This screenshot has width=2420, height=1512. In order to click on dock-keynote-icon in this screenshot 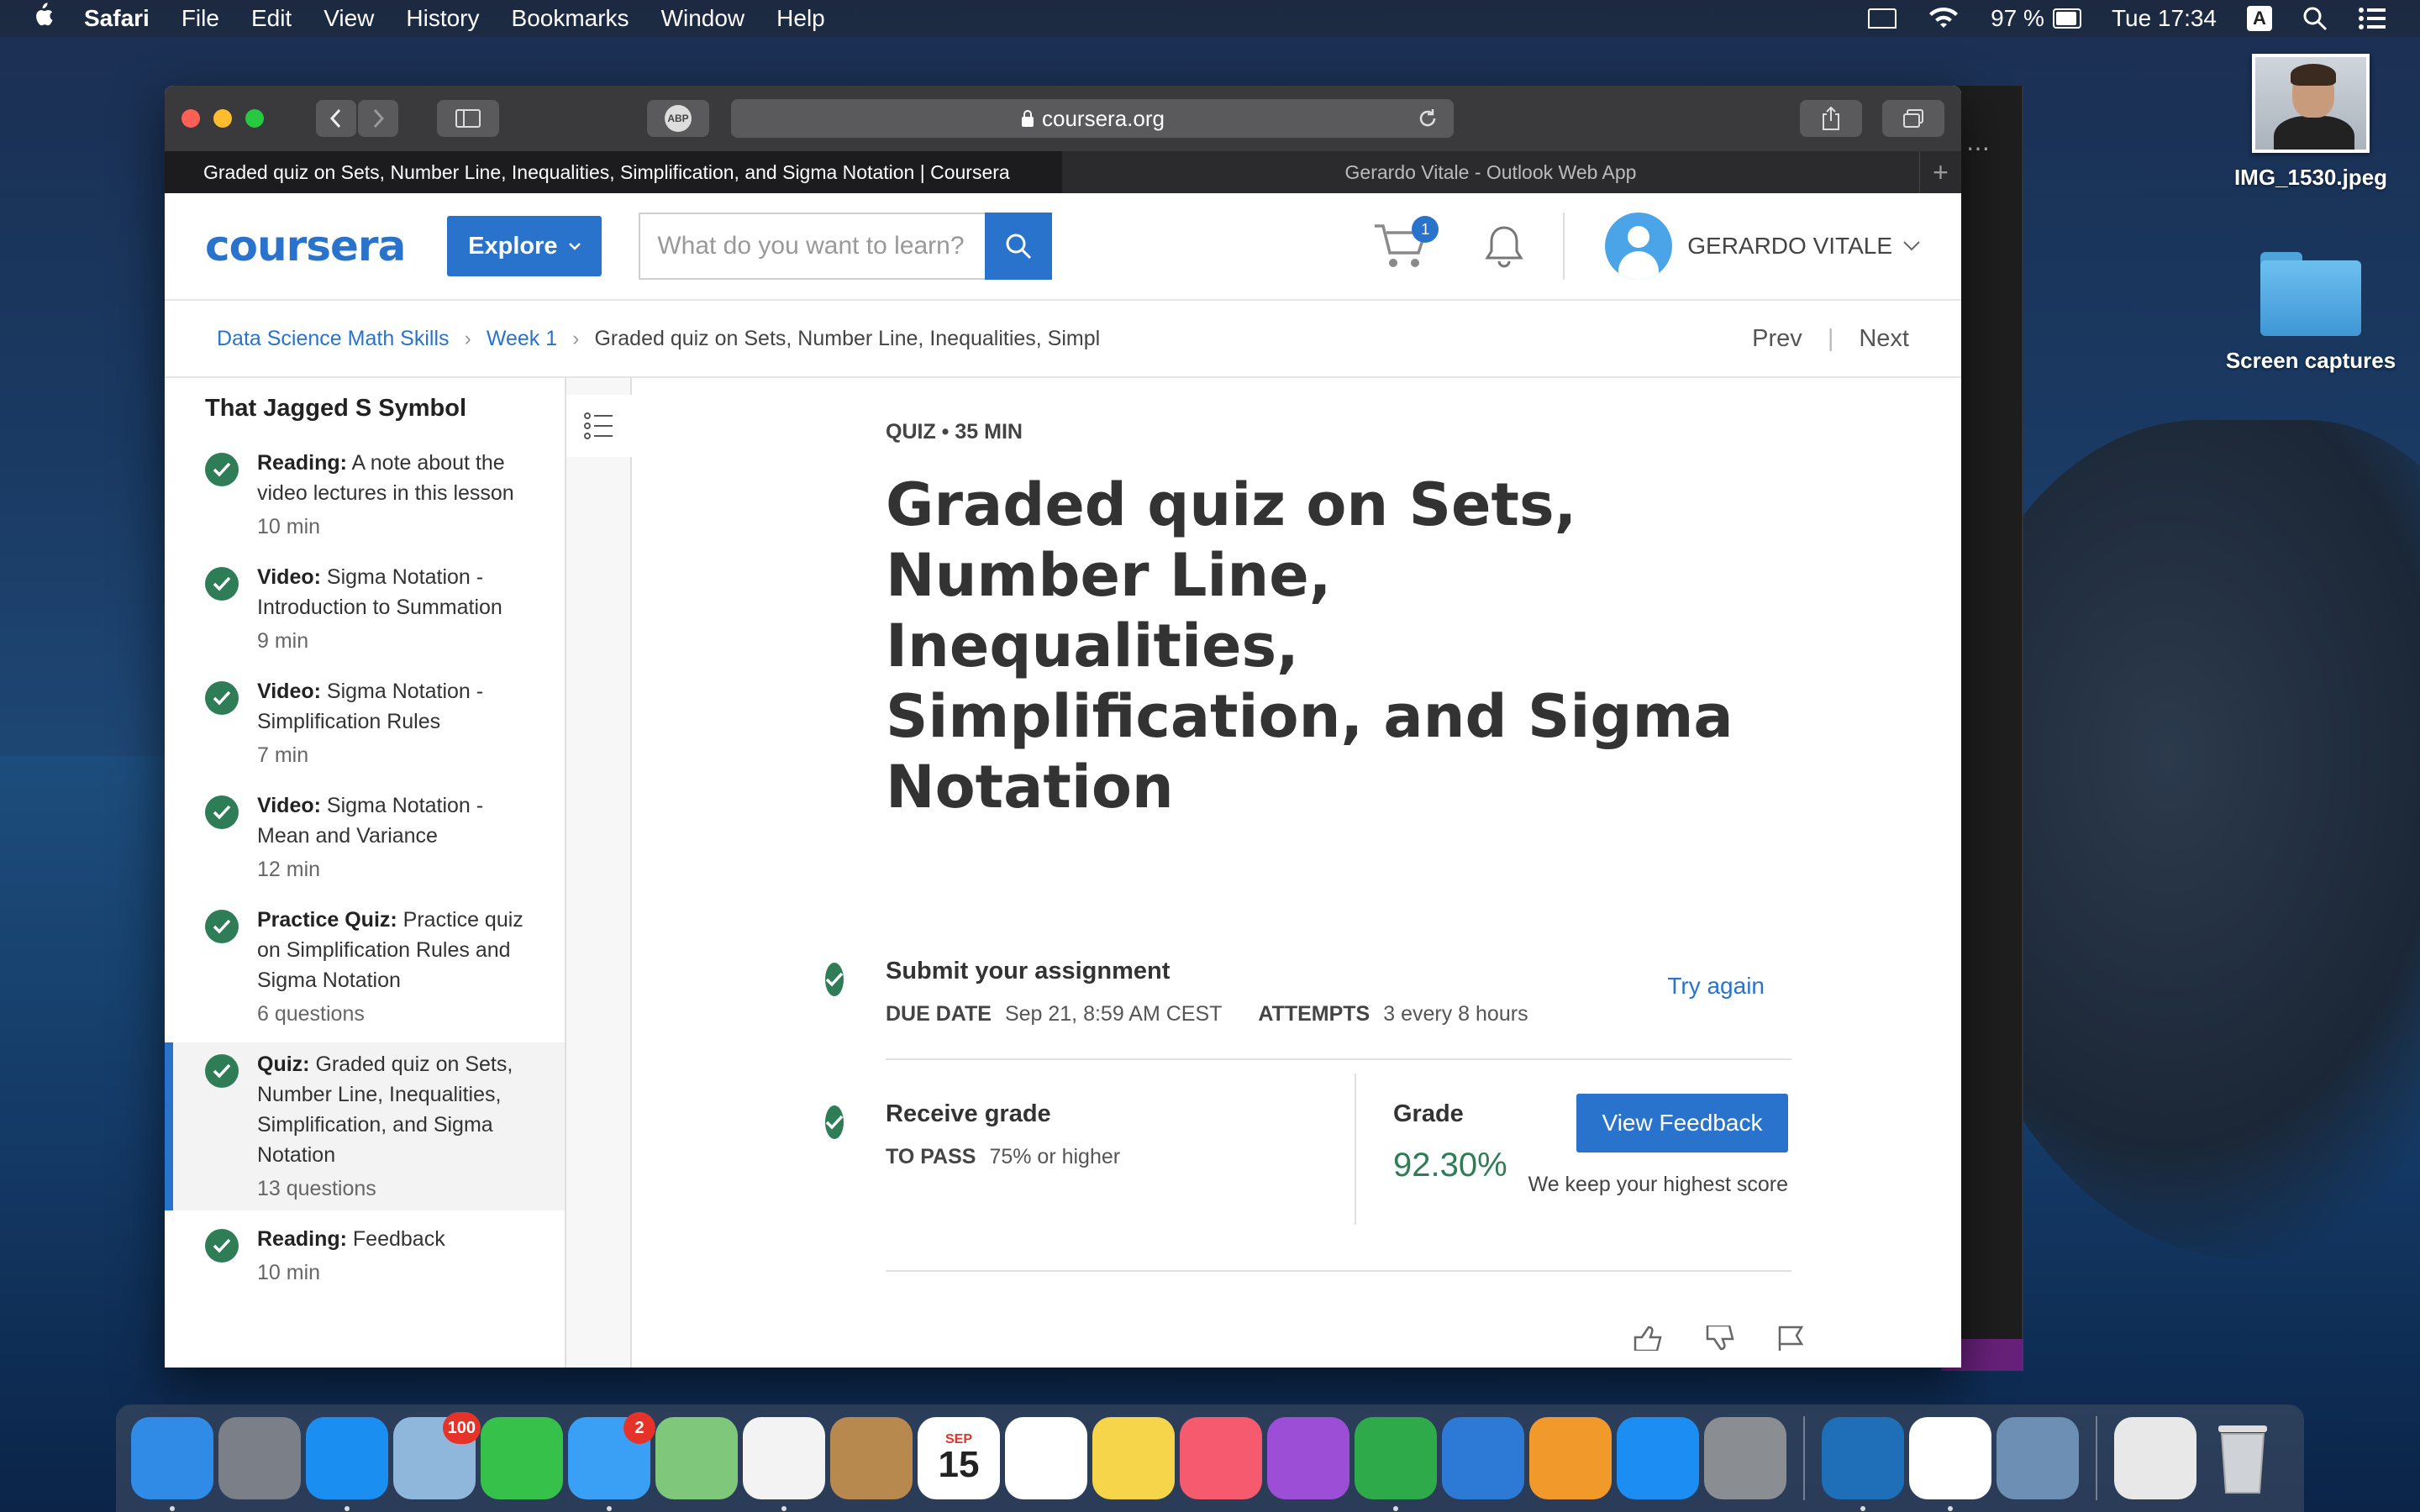, I will do `click(1483, 1458)`.